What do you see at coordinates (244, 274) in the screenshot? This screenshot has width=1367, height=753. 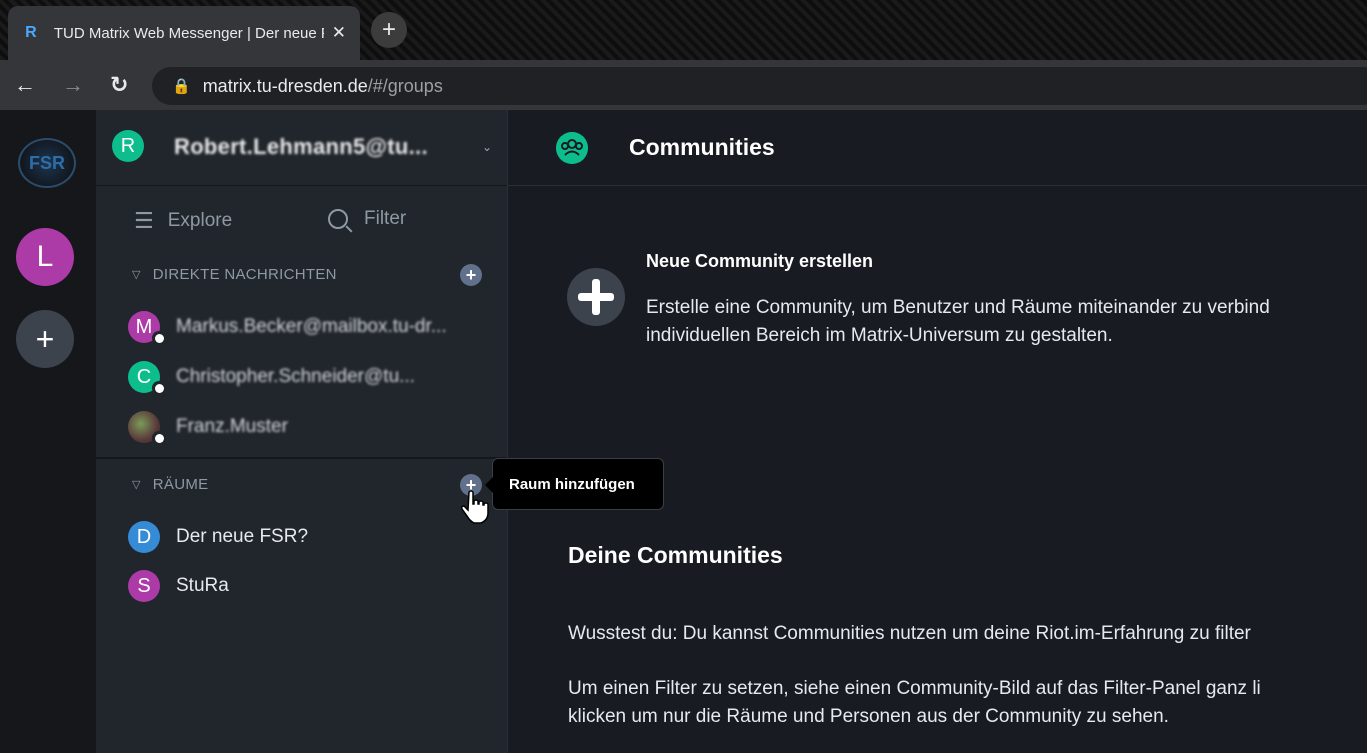 I see `direct-messages-label: DIREKTE NACHRICHTEN` at bounding box center [244, 274].